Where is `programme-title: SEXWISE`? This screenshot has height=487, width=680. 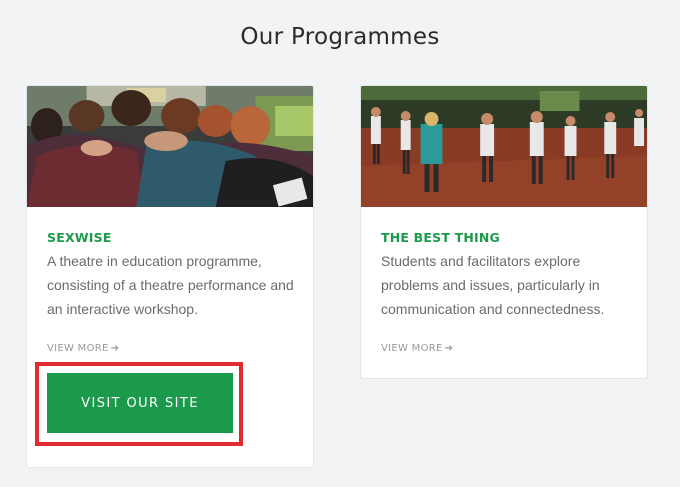
programme-title: SEXWISE is located at coordinates (79, 237).